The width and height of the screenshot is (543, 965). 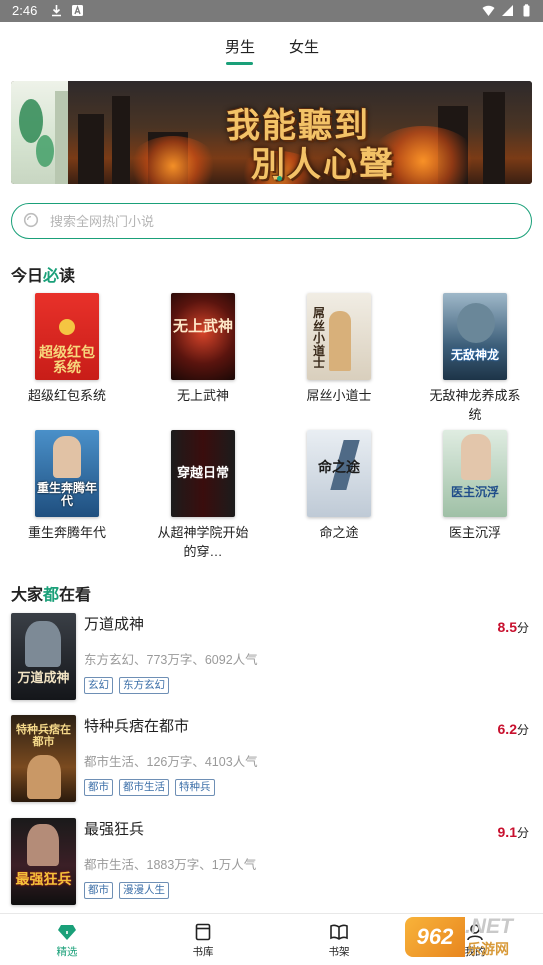 What do you see at coordinates (77, 10) in the screenshot?
I see `app-a-icon` at bounding box center [77, 10].